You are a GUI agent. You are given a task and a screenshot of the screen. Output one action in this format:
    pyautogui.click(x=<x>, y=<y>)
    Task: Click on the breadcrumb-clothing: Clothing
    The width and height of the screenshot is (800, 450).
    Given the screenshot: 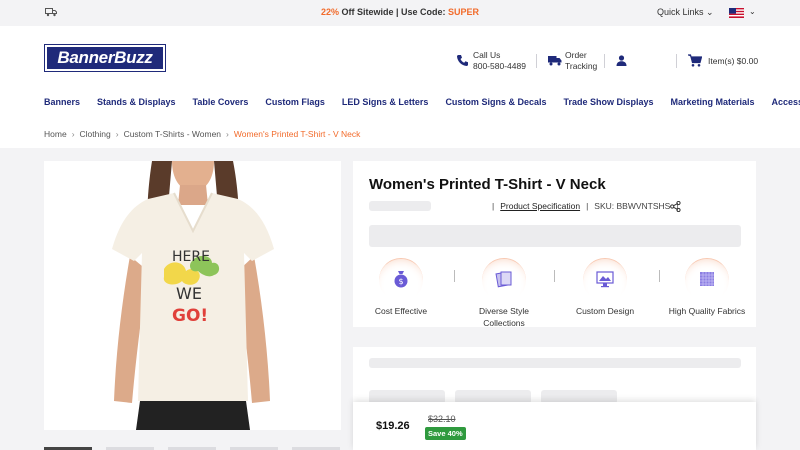 What is the action you would take?
    pyautogui.click(x=95, y=134)
    